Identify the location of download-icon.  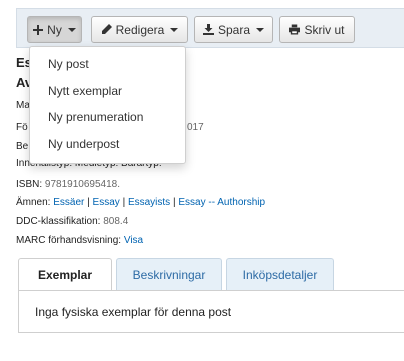
(208, 29).